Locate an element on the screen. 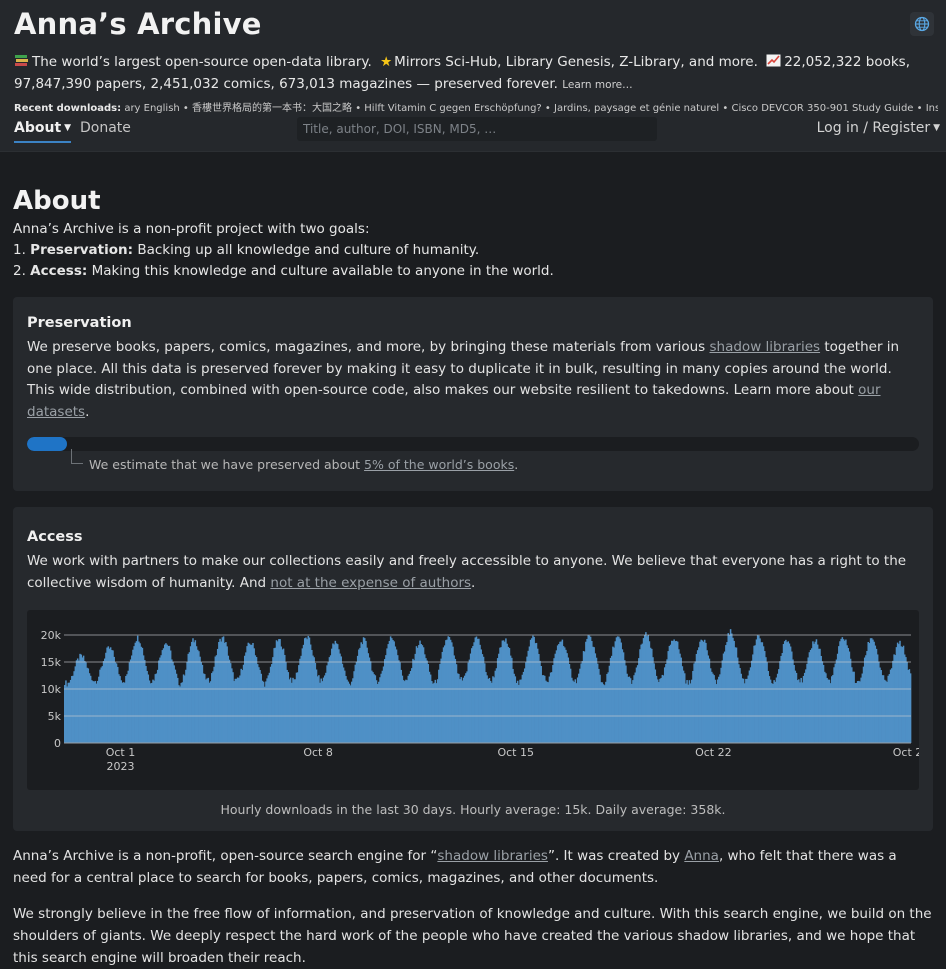  books-icon is located at coordinates (21, 60).